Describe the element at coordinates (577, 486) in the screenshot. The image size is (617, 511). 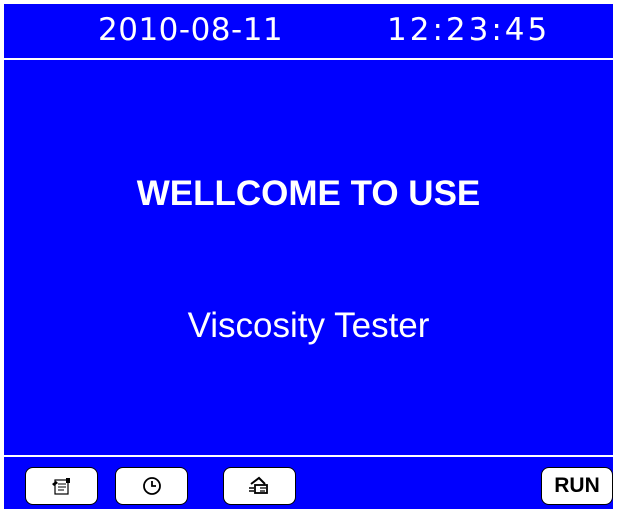
I see `run-button: RUN` at that location.